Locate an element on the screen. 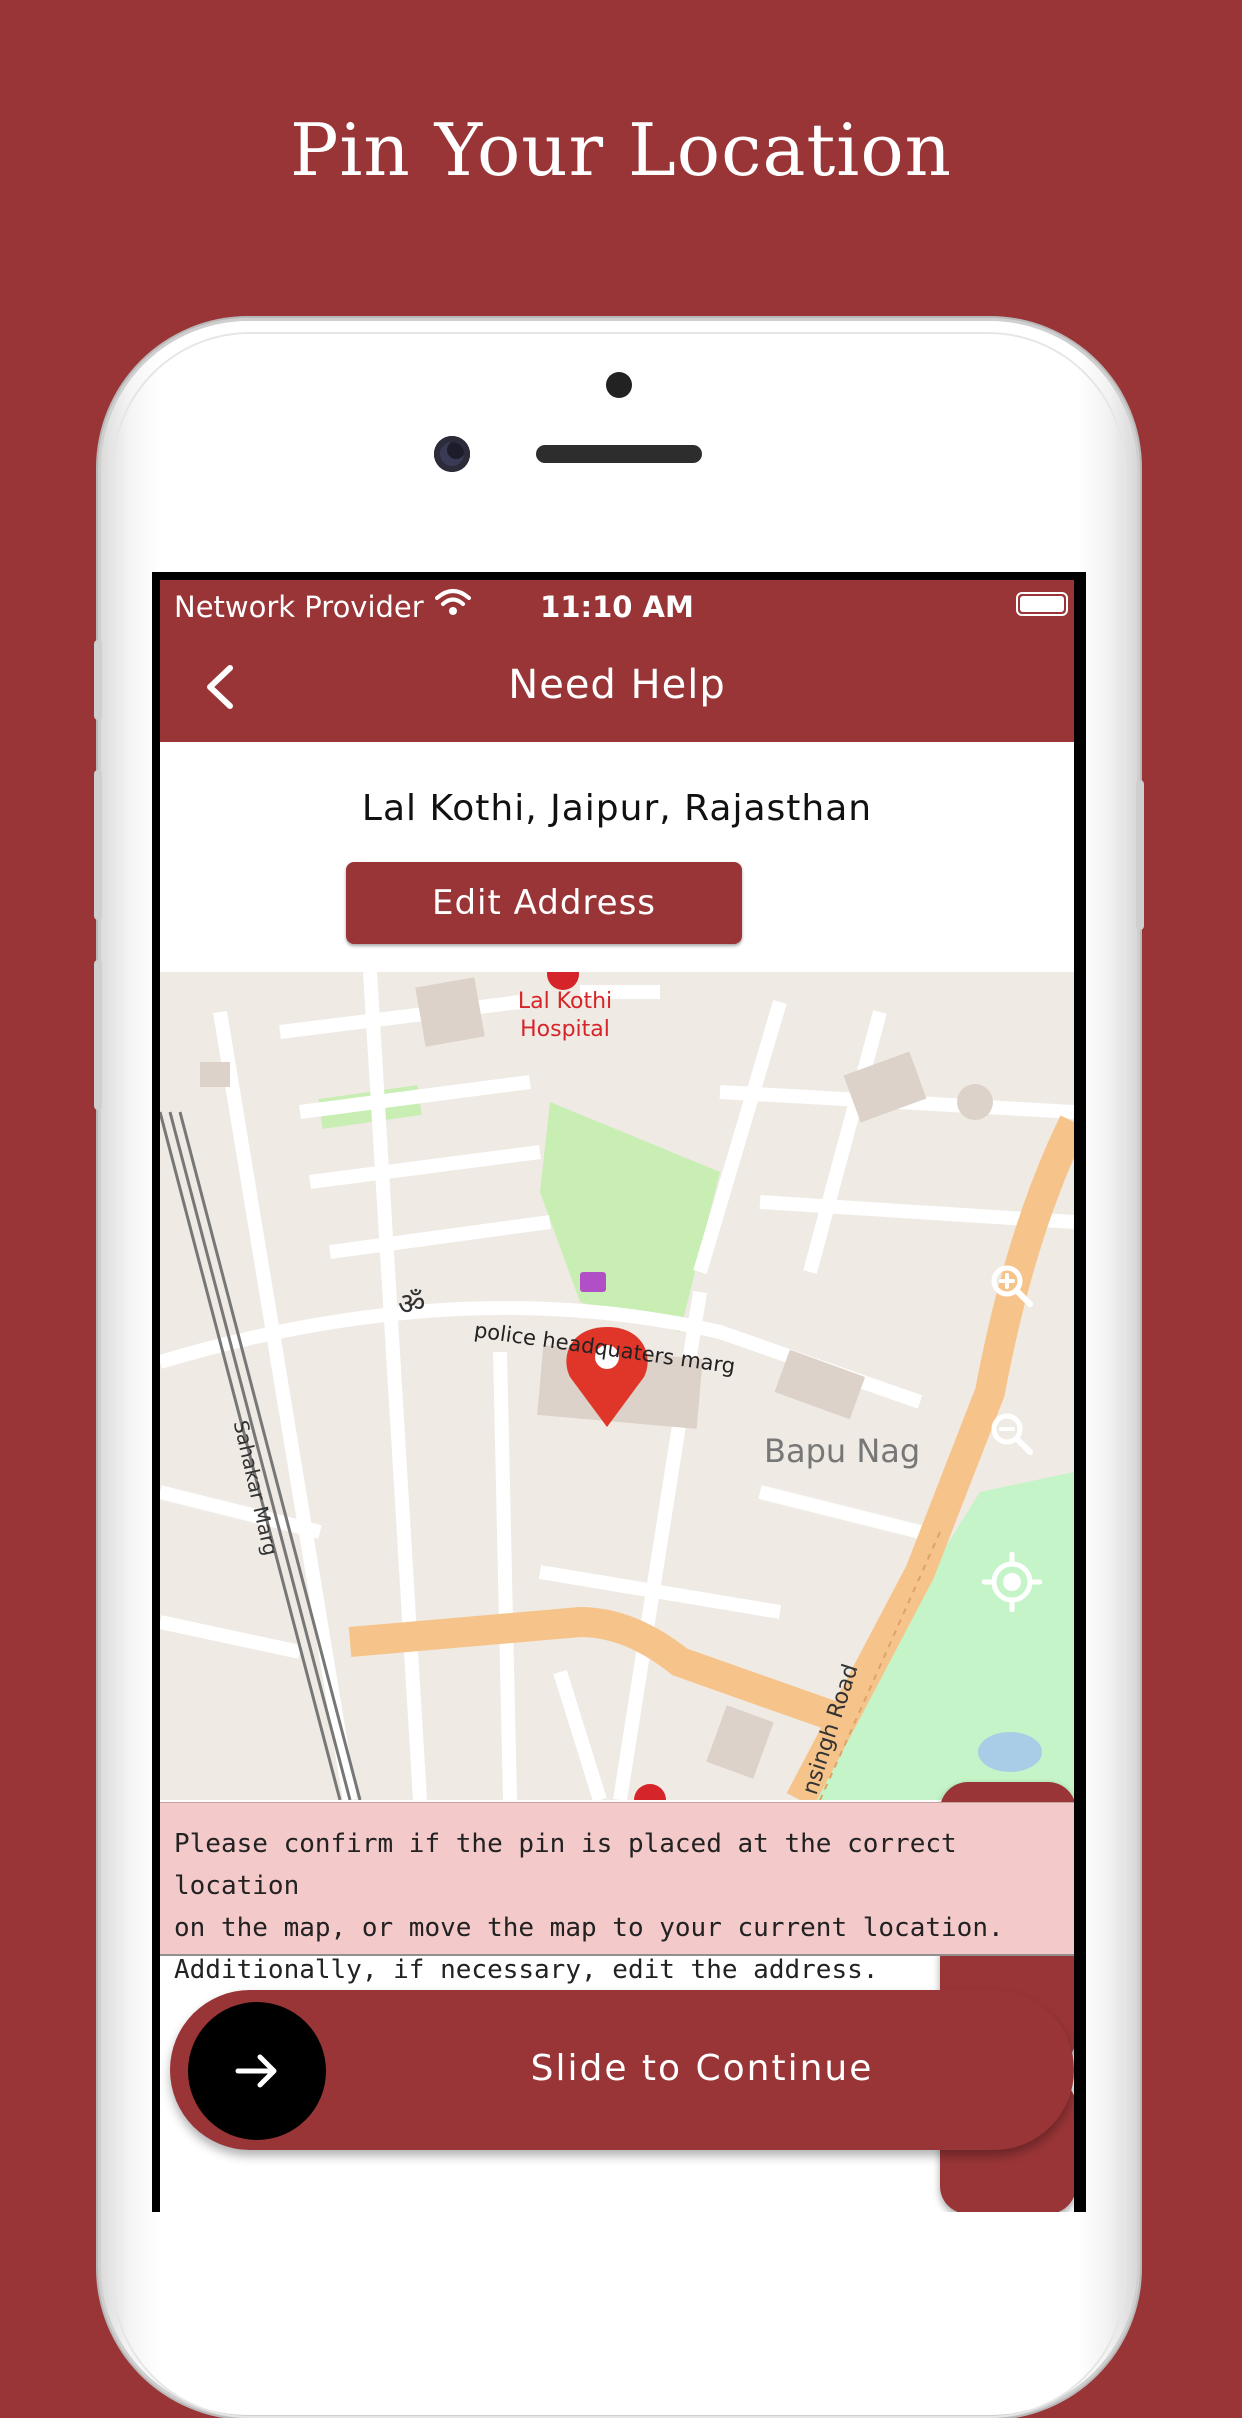 This screenshot has height=2418, width=1242. status-time: 11:10 AM is located at coordinates (617, 607).